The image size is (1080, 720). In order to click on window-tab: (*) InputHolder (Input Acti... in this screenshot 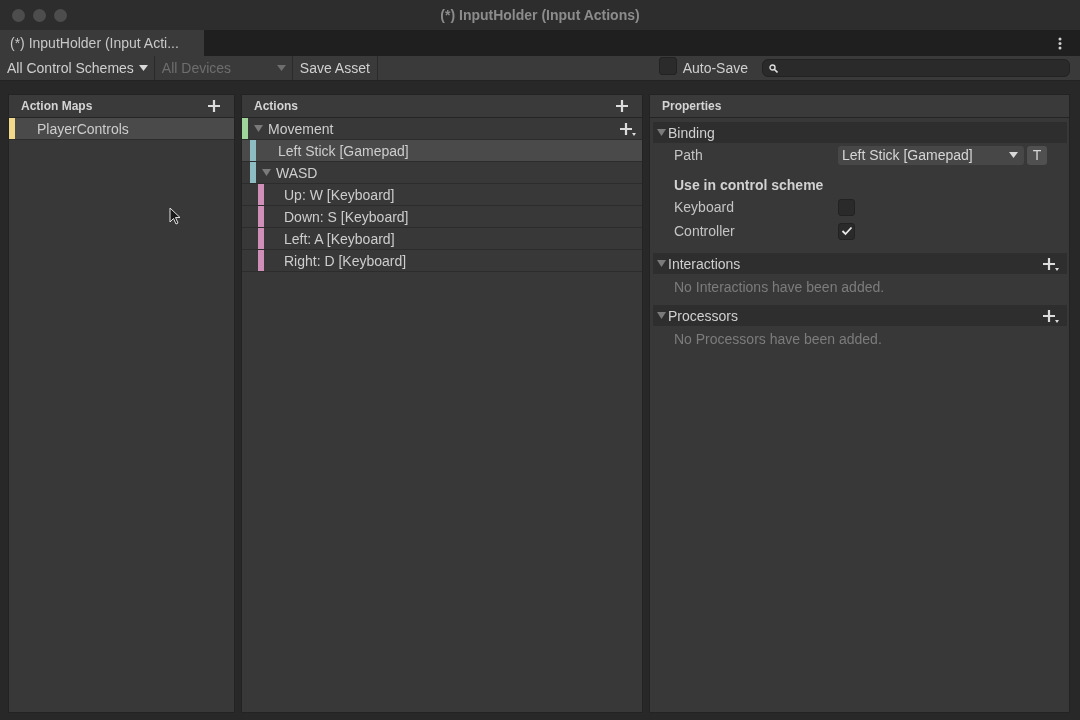, I will do `click(102, 43)`.